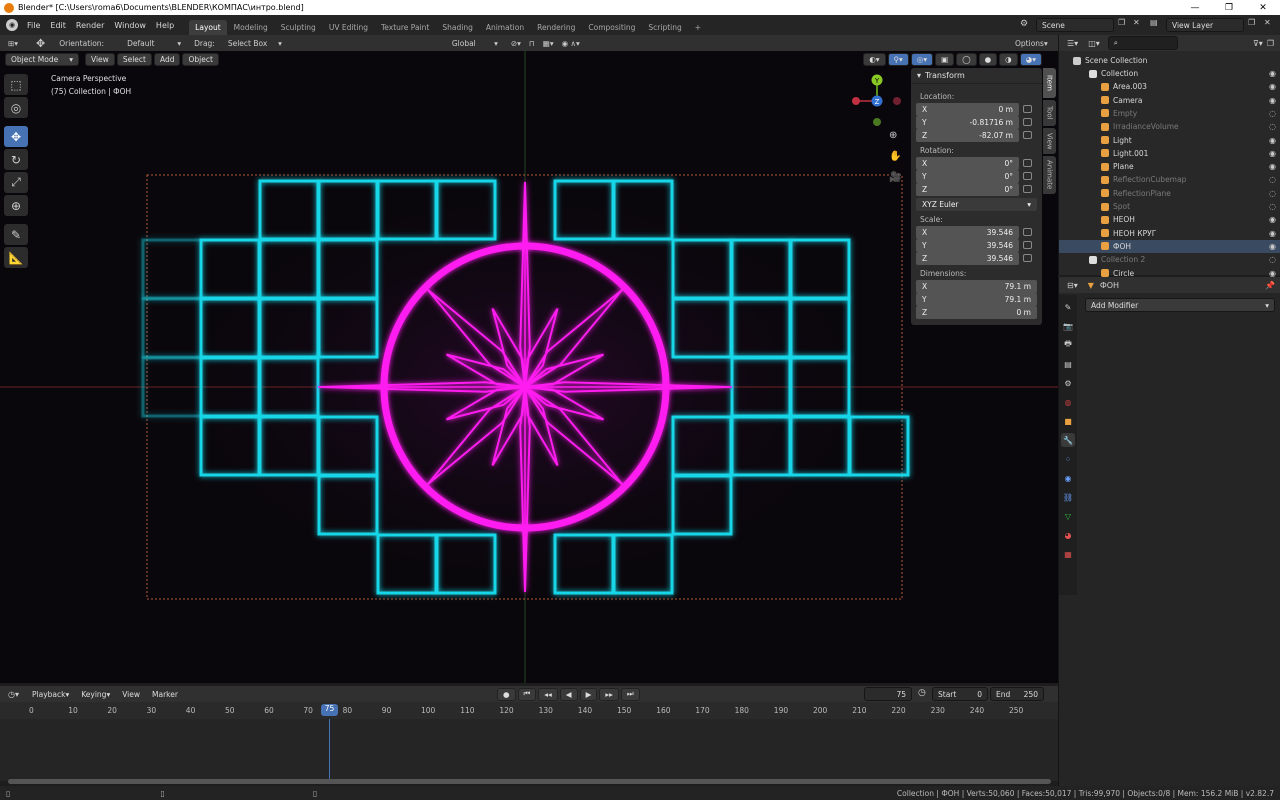 This screenshot has height=800, width=1280. What do you see at coordinates (16, 107) in the screenshot?
I see `cursor-tool-icon: ◎` at bounding box center [16, 107].